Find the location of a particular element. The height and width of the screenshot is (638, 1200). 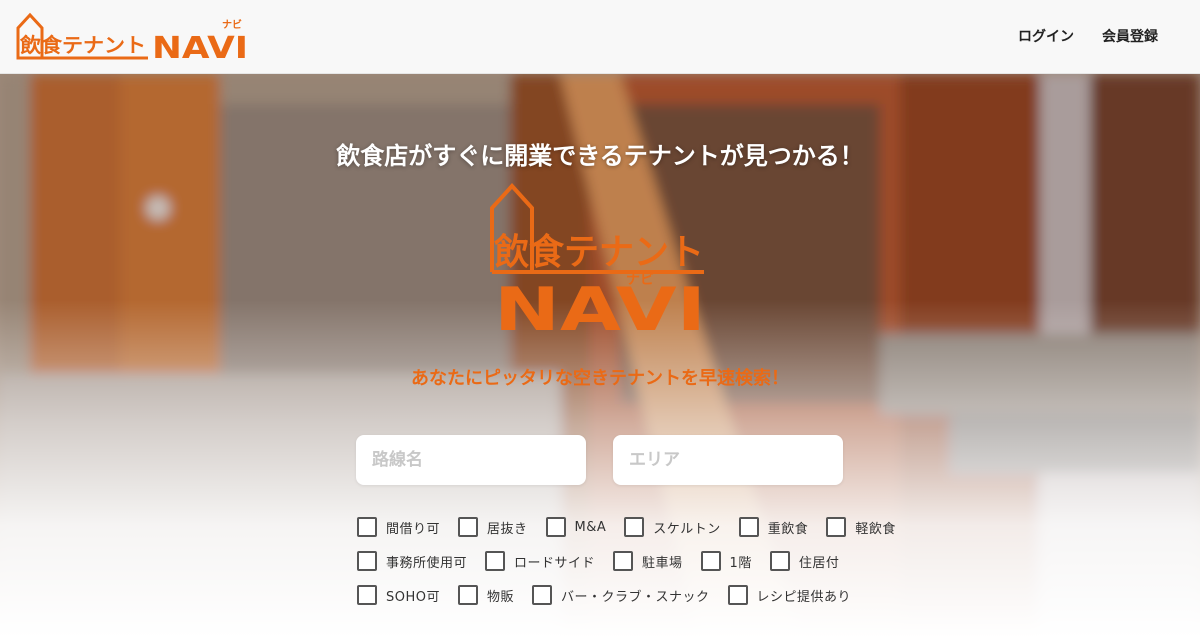

checkbox-roadside: ロードサイド is located at coordinates (540, 561).